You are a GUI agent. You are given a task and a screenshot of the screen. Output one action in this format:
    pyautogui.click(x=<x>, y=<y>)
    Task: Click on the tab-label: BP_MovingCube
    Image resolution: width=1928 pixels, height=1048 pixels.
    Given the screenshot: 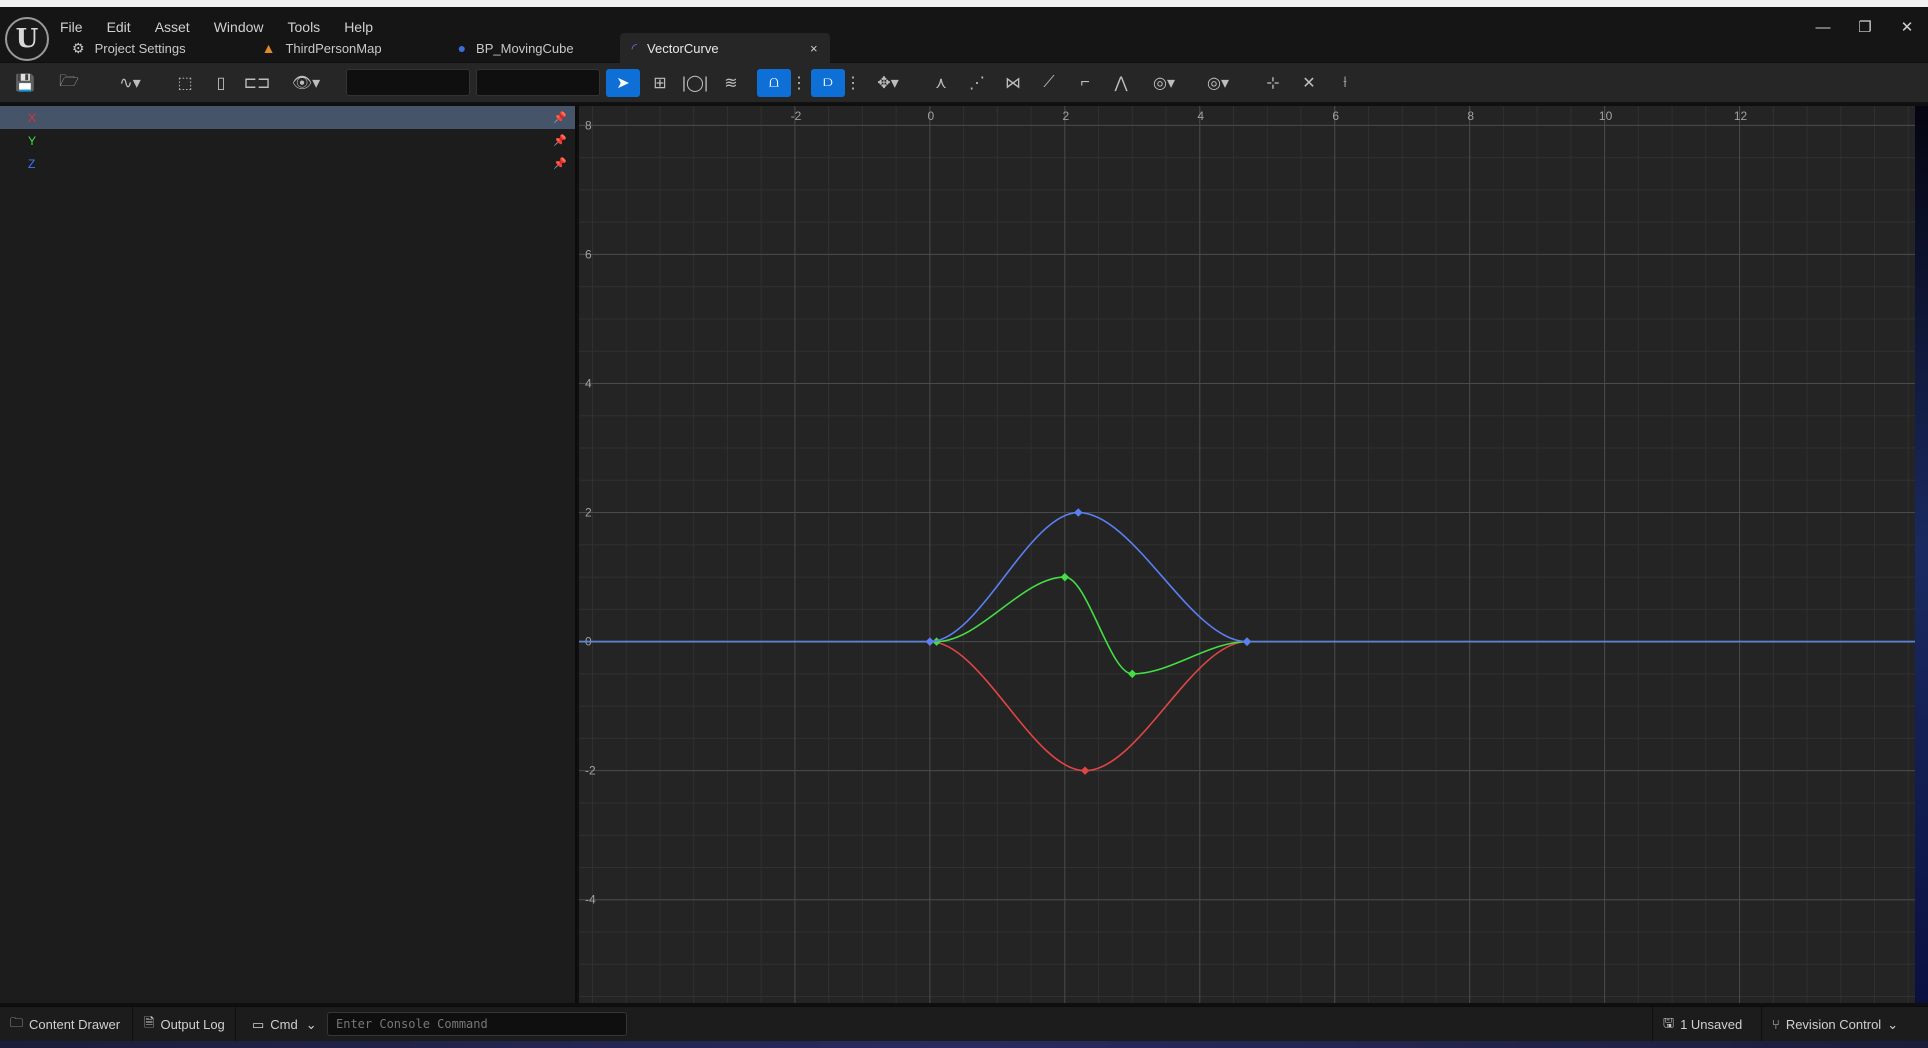 What is the action you would take?
    pyautogui.click(x=525, y=48)
    